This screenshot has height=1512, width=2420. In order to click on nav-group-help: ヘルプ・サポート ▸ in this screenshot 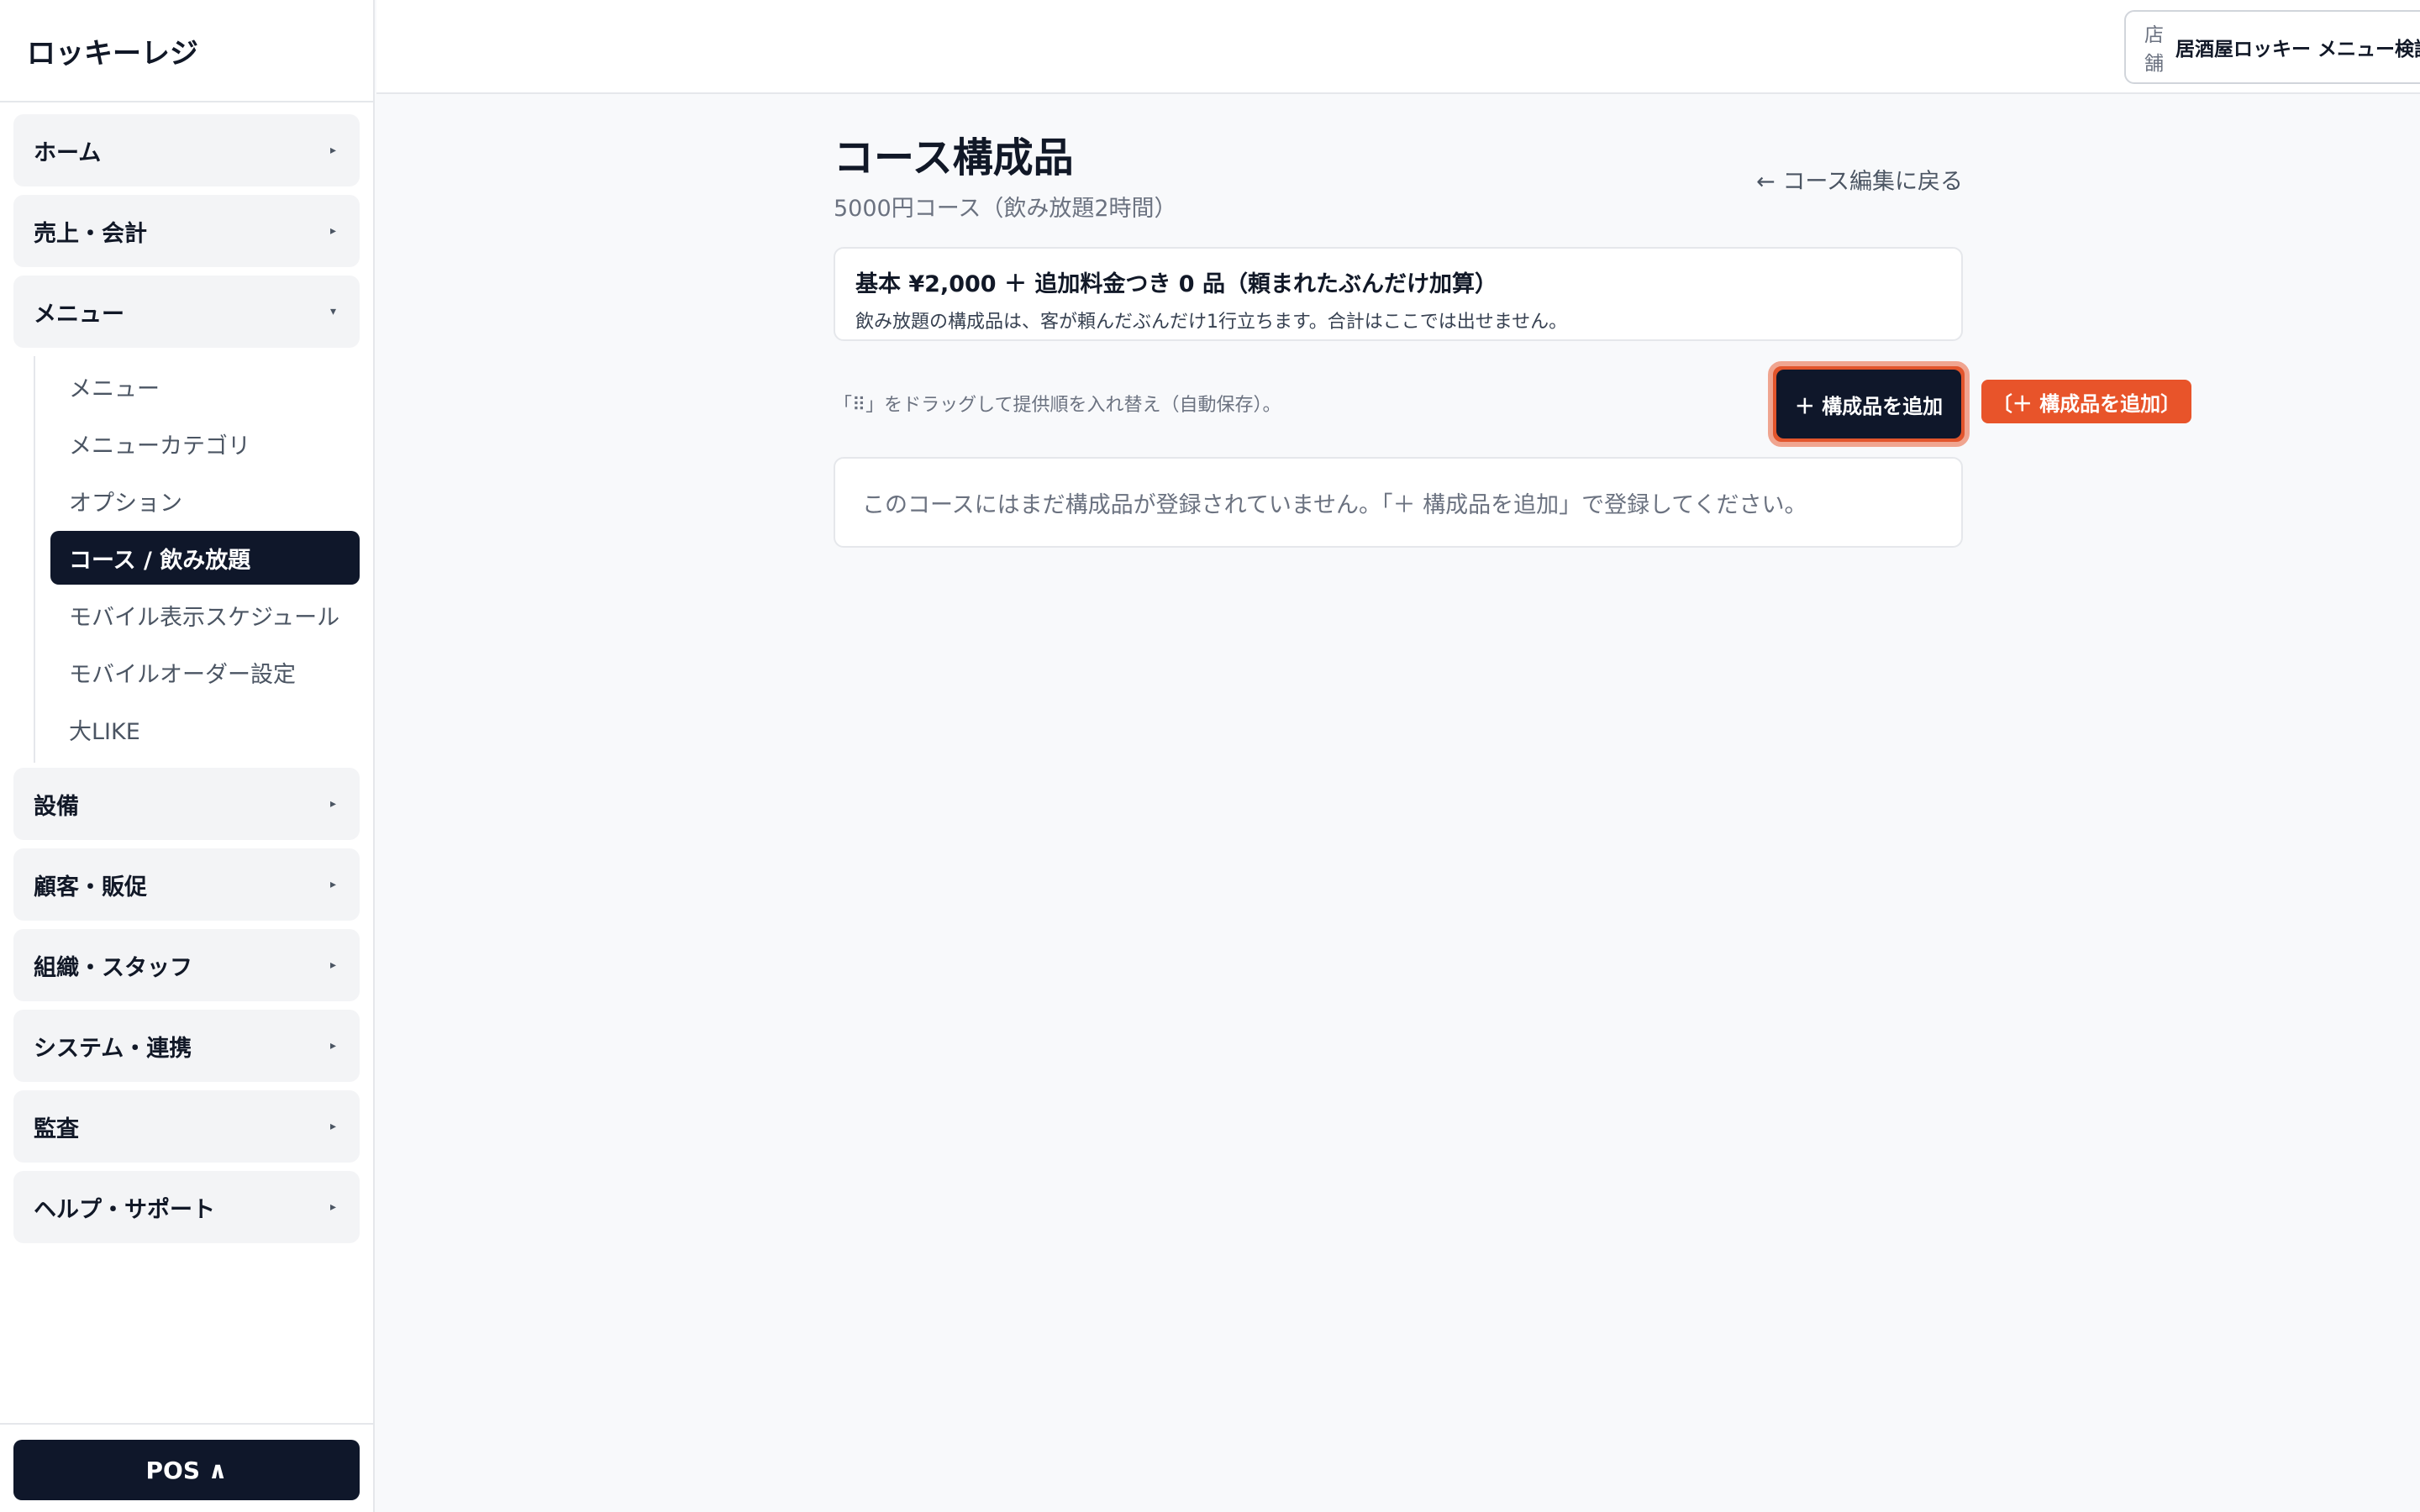, I will do `click(187, 1207)`.